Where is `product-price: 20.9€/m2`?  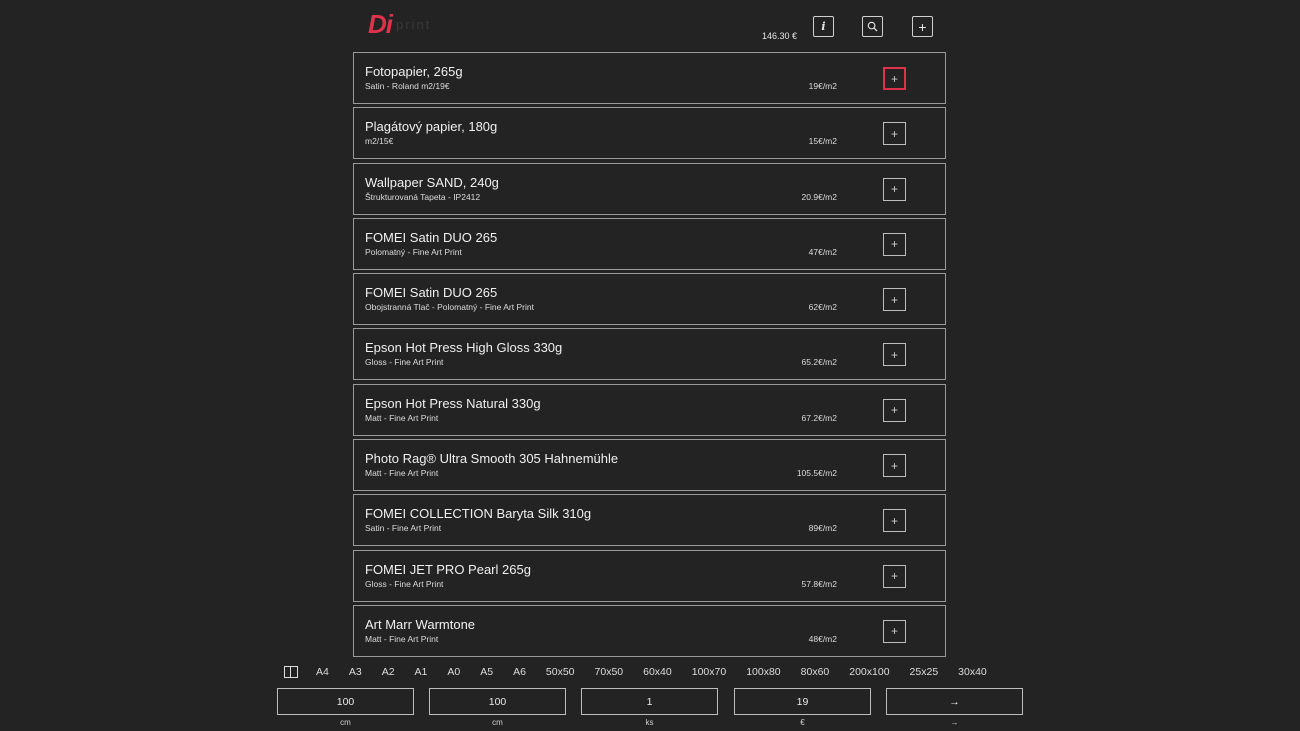 product-price: 20.9€/m2 is located at coordinates (819, 196).